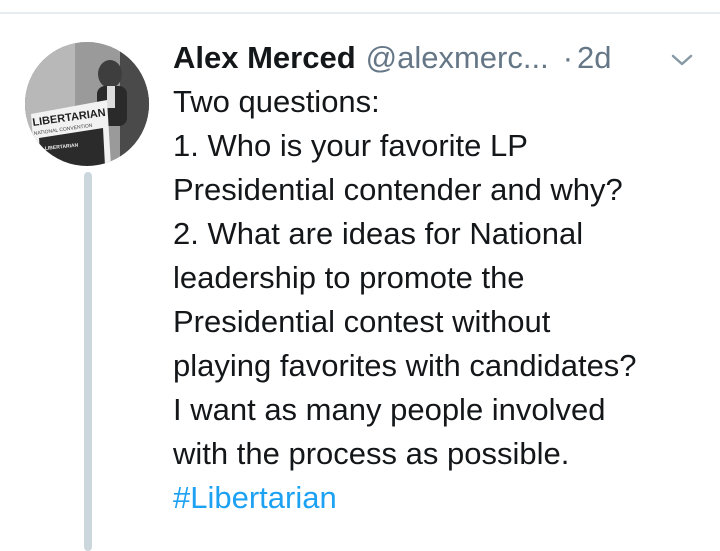  I want to click on tweet-line: 1. Who is your favorite LP, so click(350, 145).